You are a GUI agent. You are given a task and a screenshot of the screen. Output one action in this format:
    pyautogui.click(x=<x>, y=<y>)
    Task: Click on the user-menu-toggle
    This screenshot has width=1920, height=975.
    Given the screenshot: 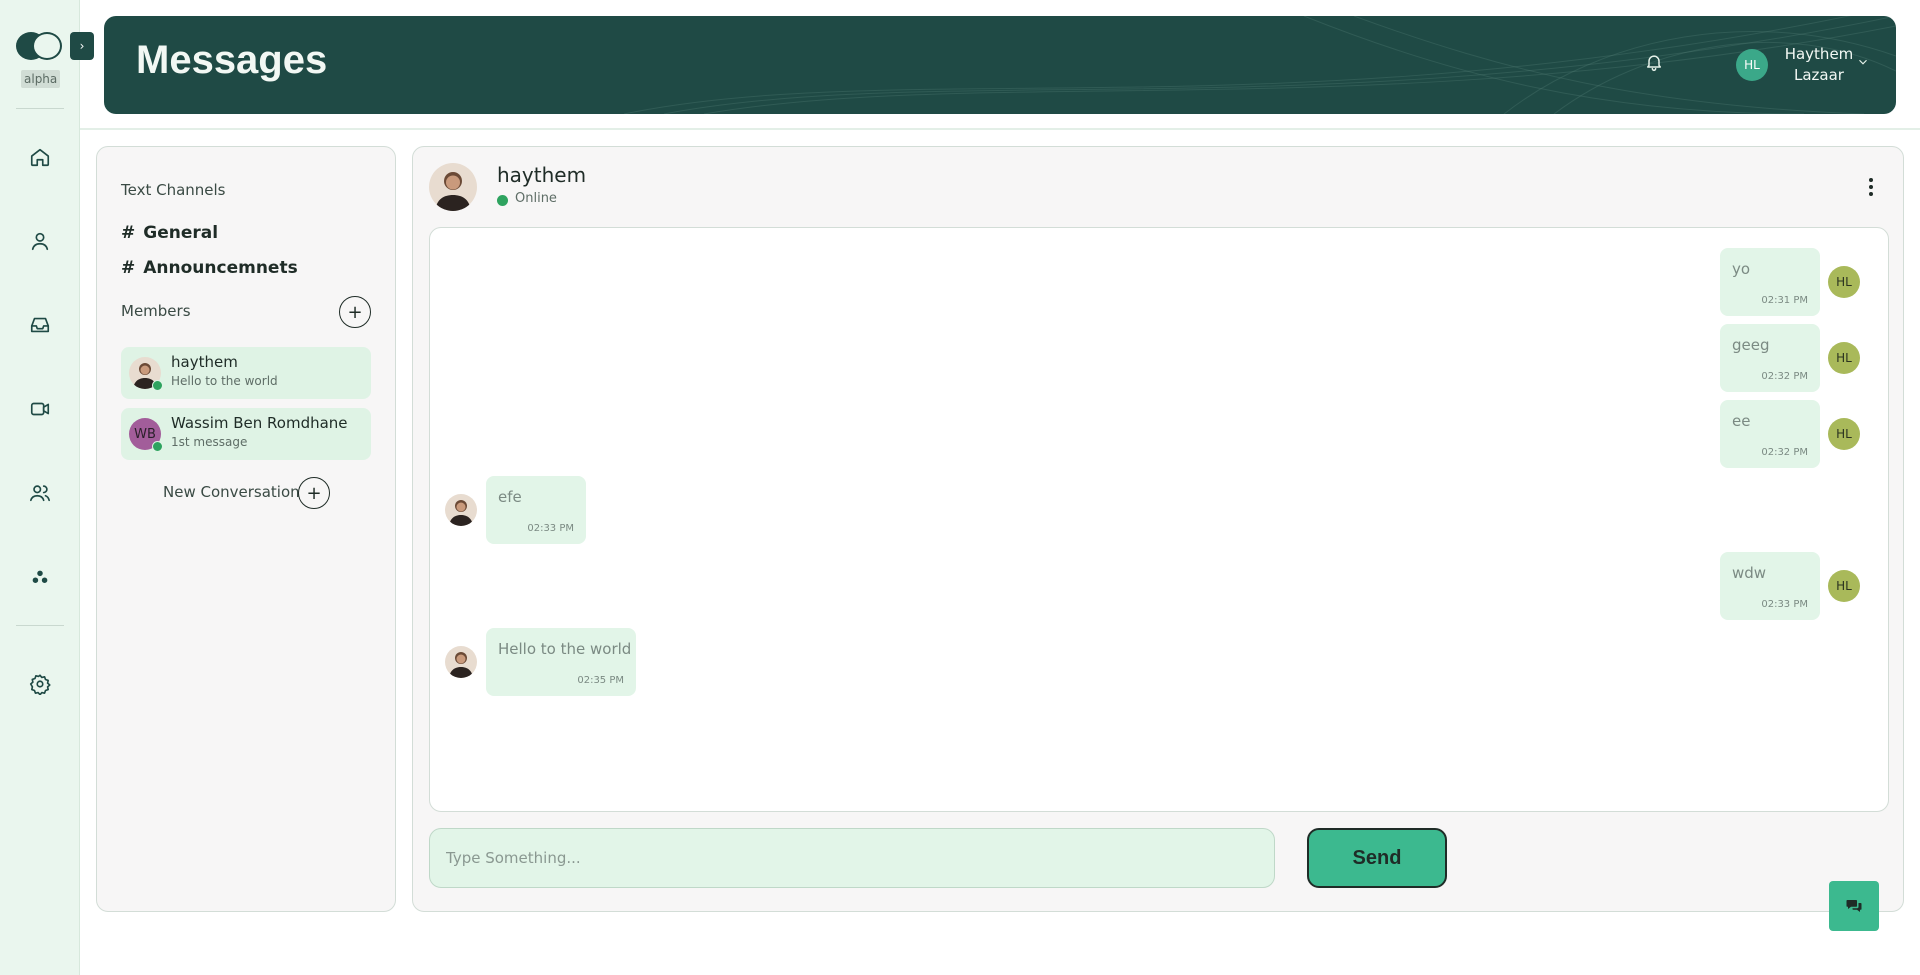 What is the action you would take?
    pyautogui.click(x=1866, y=64)
    